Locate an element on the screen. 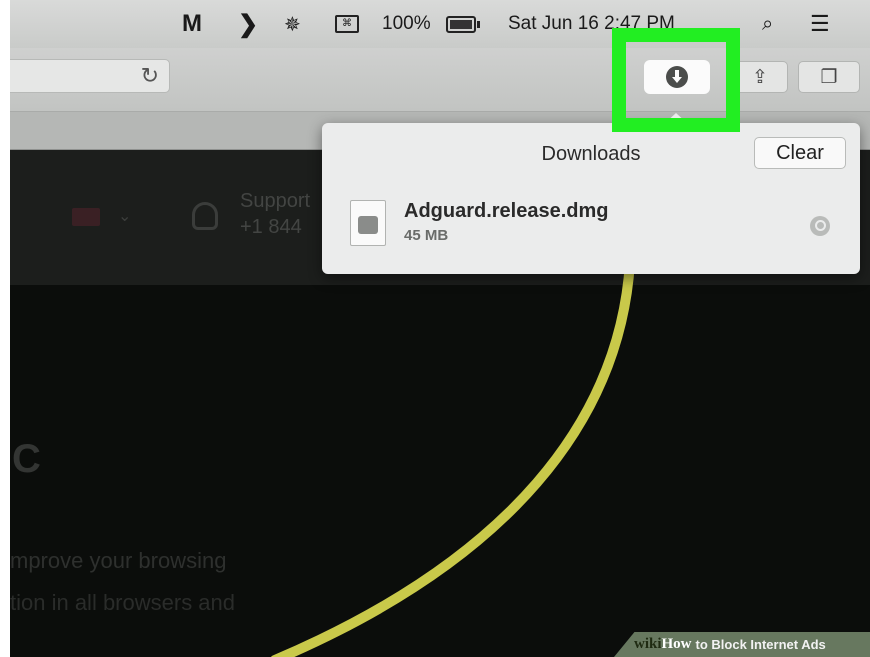  reveal-in-finder-icon is located at coordinates (820, 226).